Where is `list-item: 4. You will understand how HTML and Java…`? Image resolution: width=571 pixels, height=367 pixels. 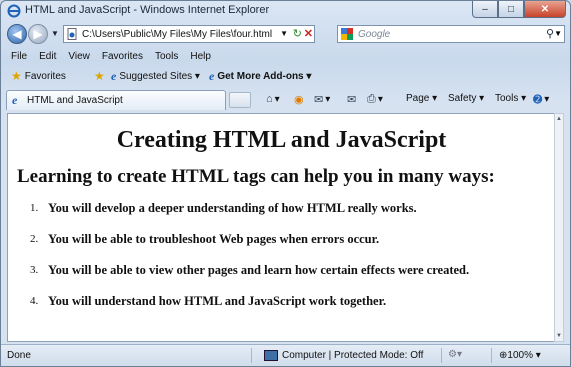
list-item: 4. You will understand how HTML and Java… is located at coordinates (278, 310).